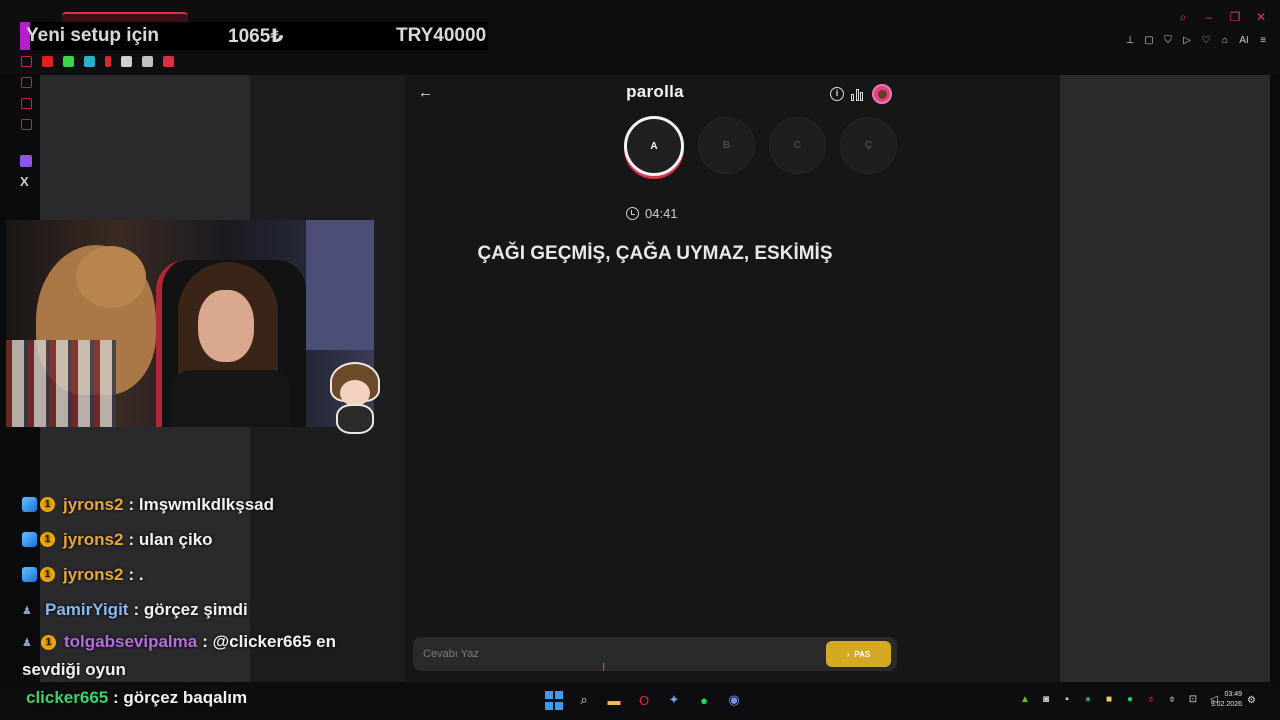  I want to click on gmail-icon, so click(147, 61).